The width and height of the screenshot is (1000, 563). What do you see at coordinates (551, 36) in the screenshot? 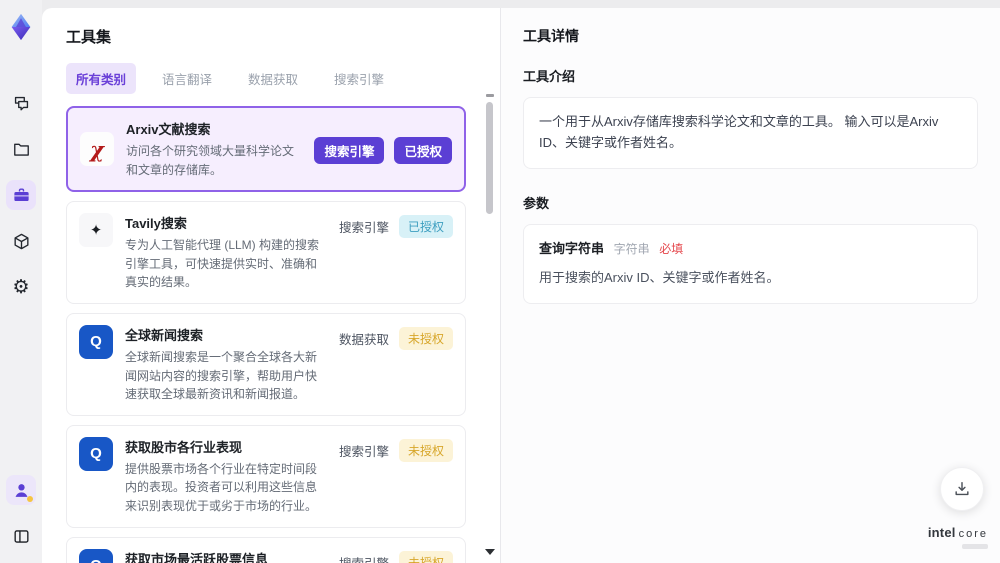
I see `detail-title: 工具详情` at bounding box center [551, 36].